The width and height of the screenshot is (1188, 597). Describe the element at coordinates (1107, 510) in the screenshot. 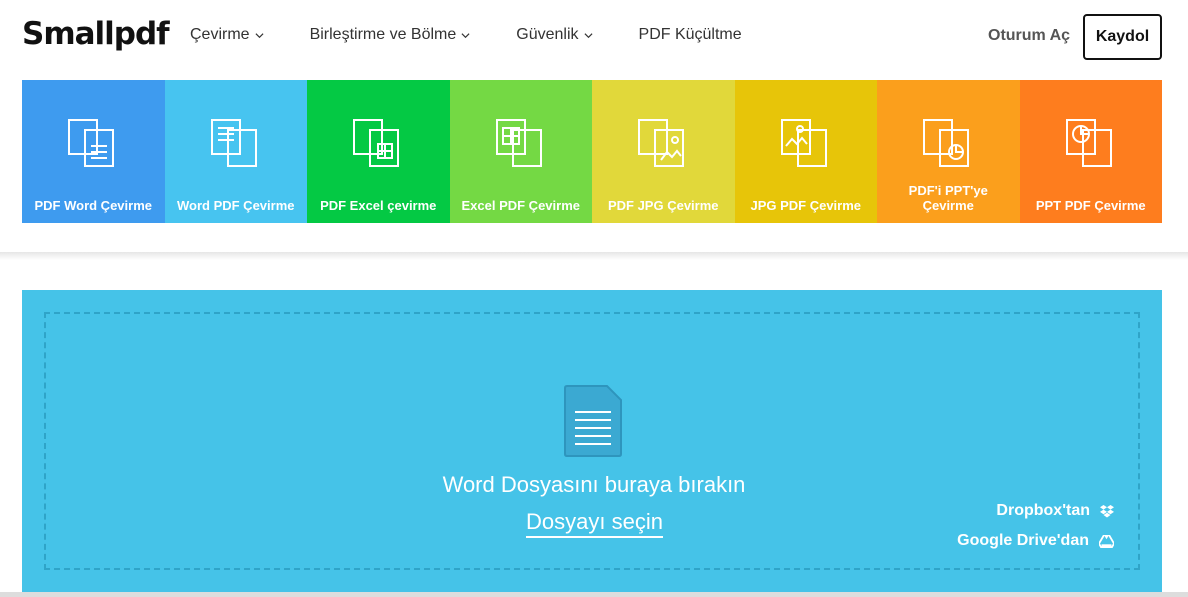

I see `dropbox-icon` at that location.